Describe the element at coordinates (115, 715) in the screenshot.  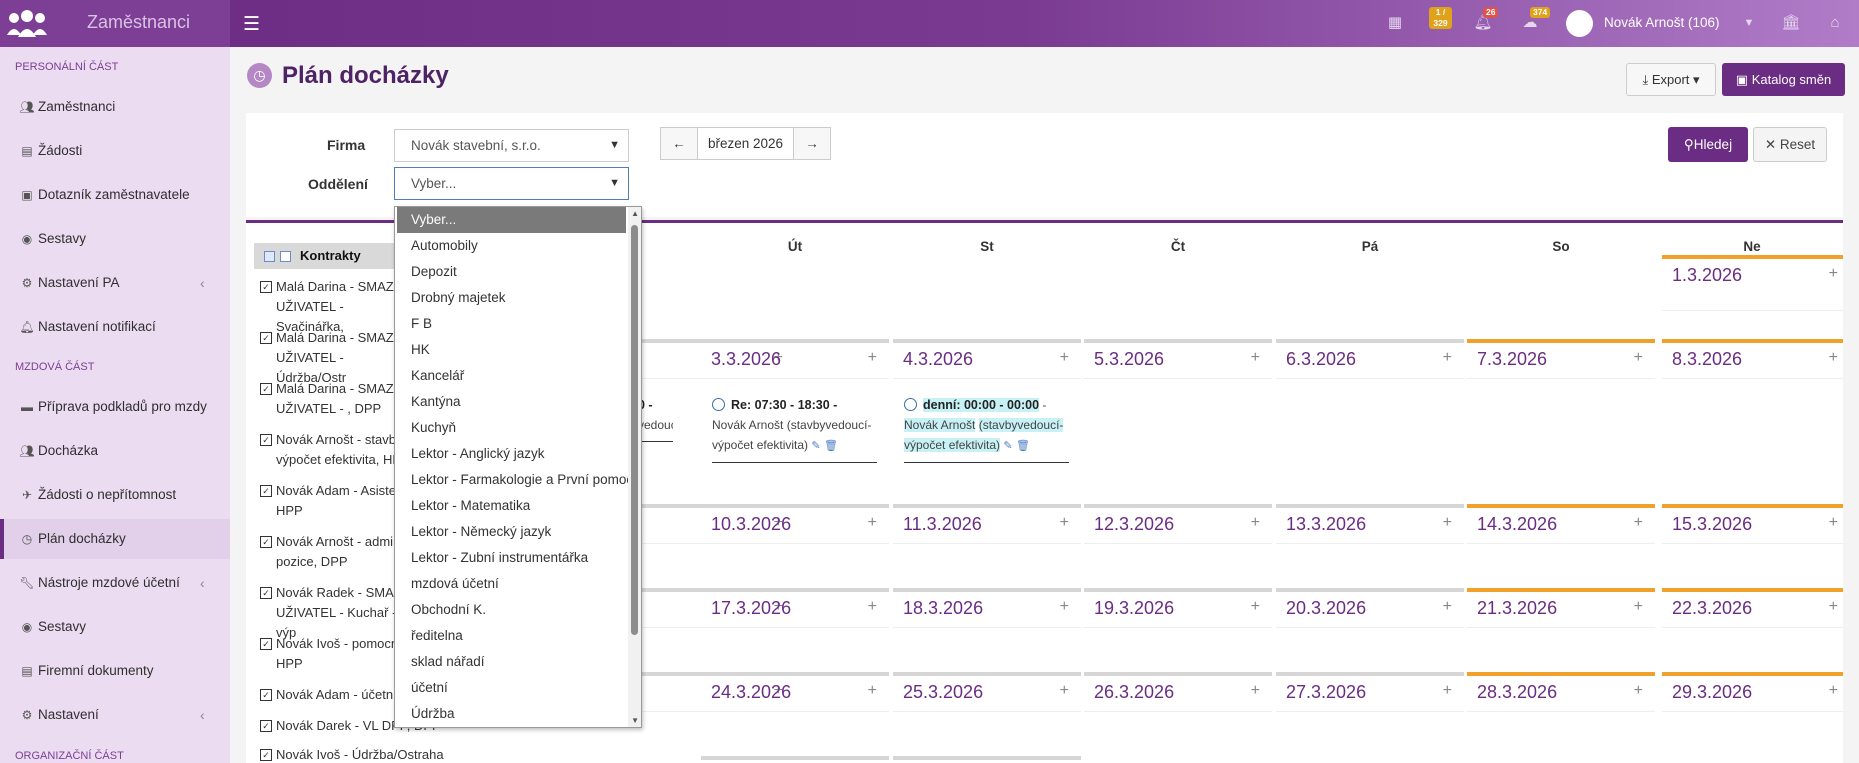
I see `sidebar-item-nastaveni: ⚙ Nastavení ‹` at that location.